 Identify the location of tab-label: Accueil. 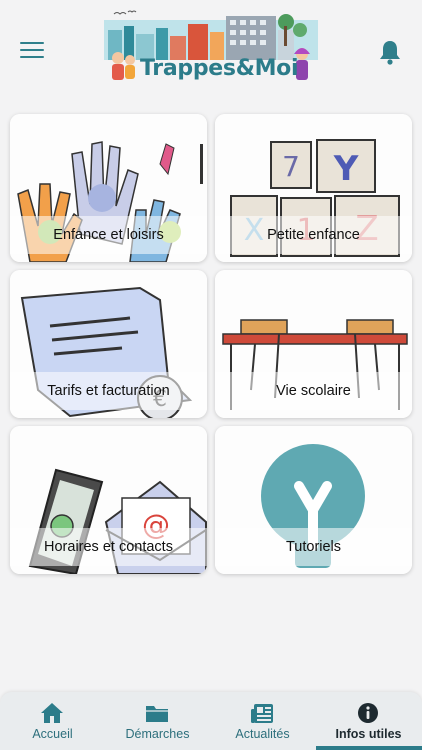
(52, 734).